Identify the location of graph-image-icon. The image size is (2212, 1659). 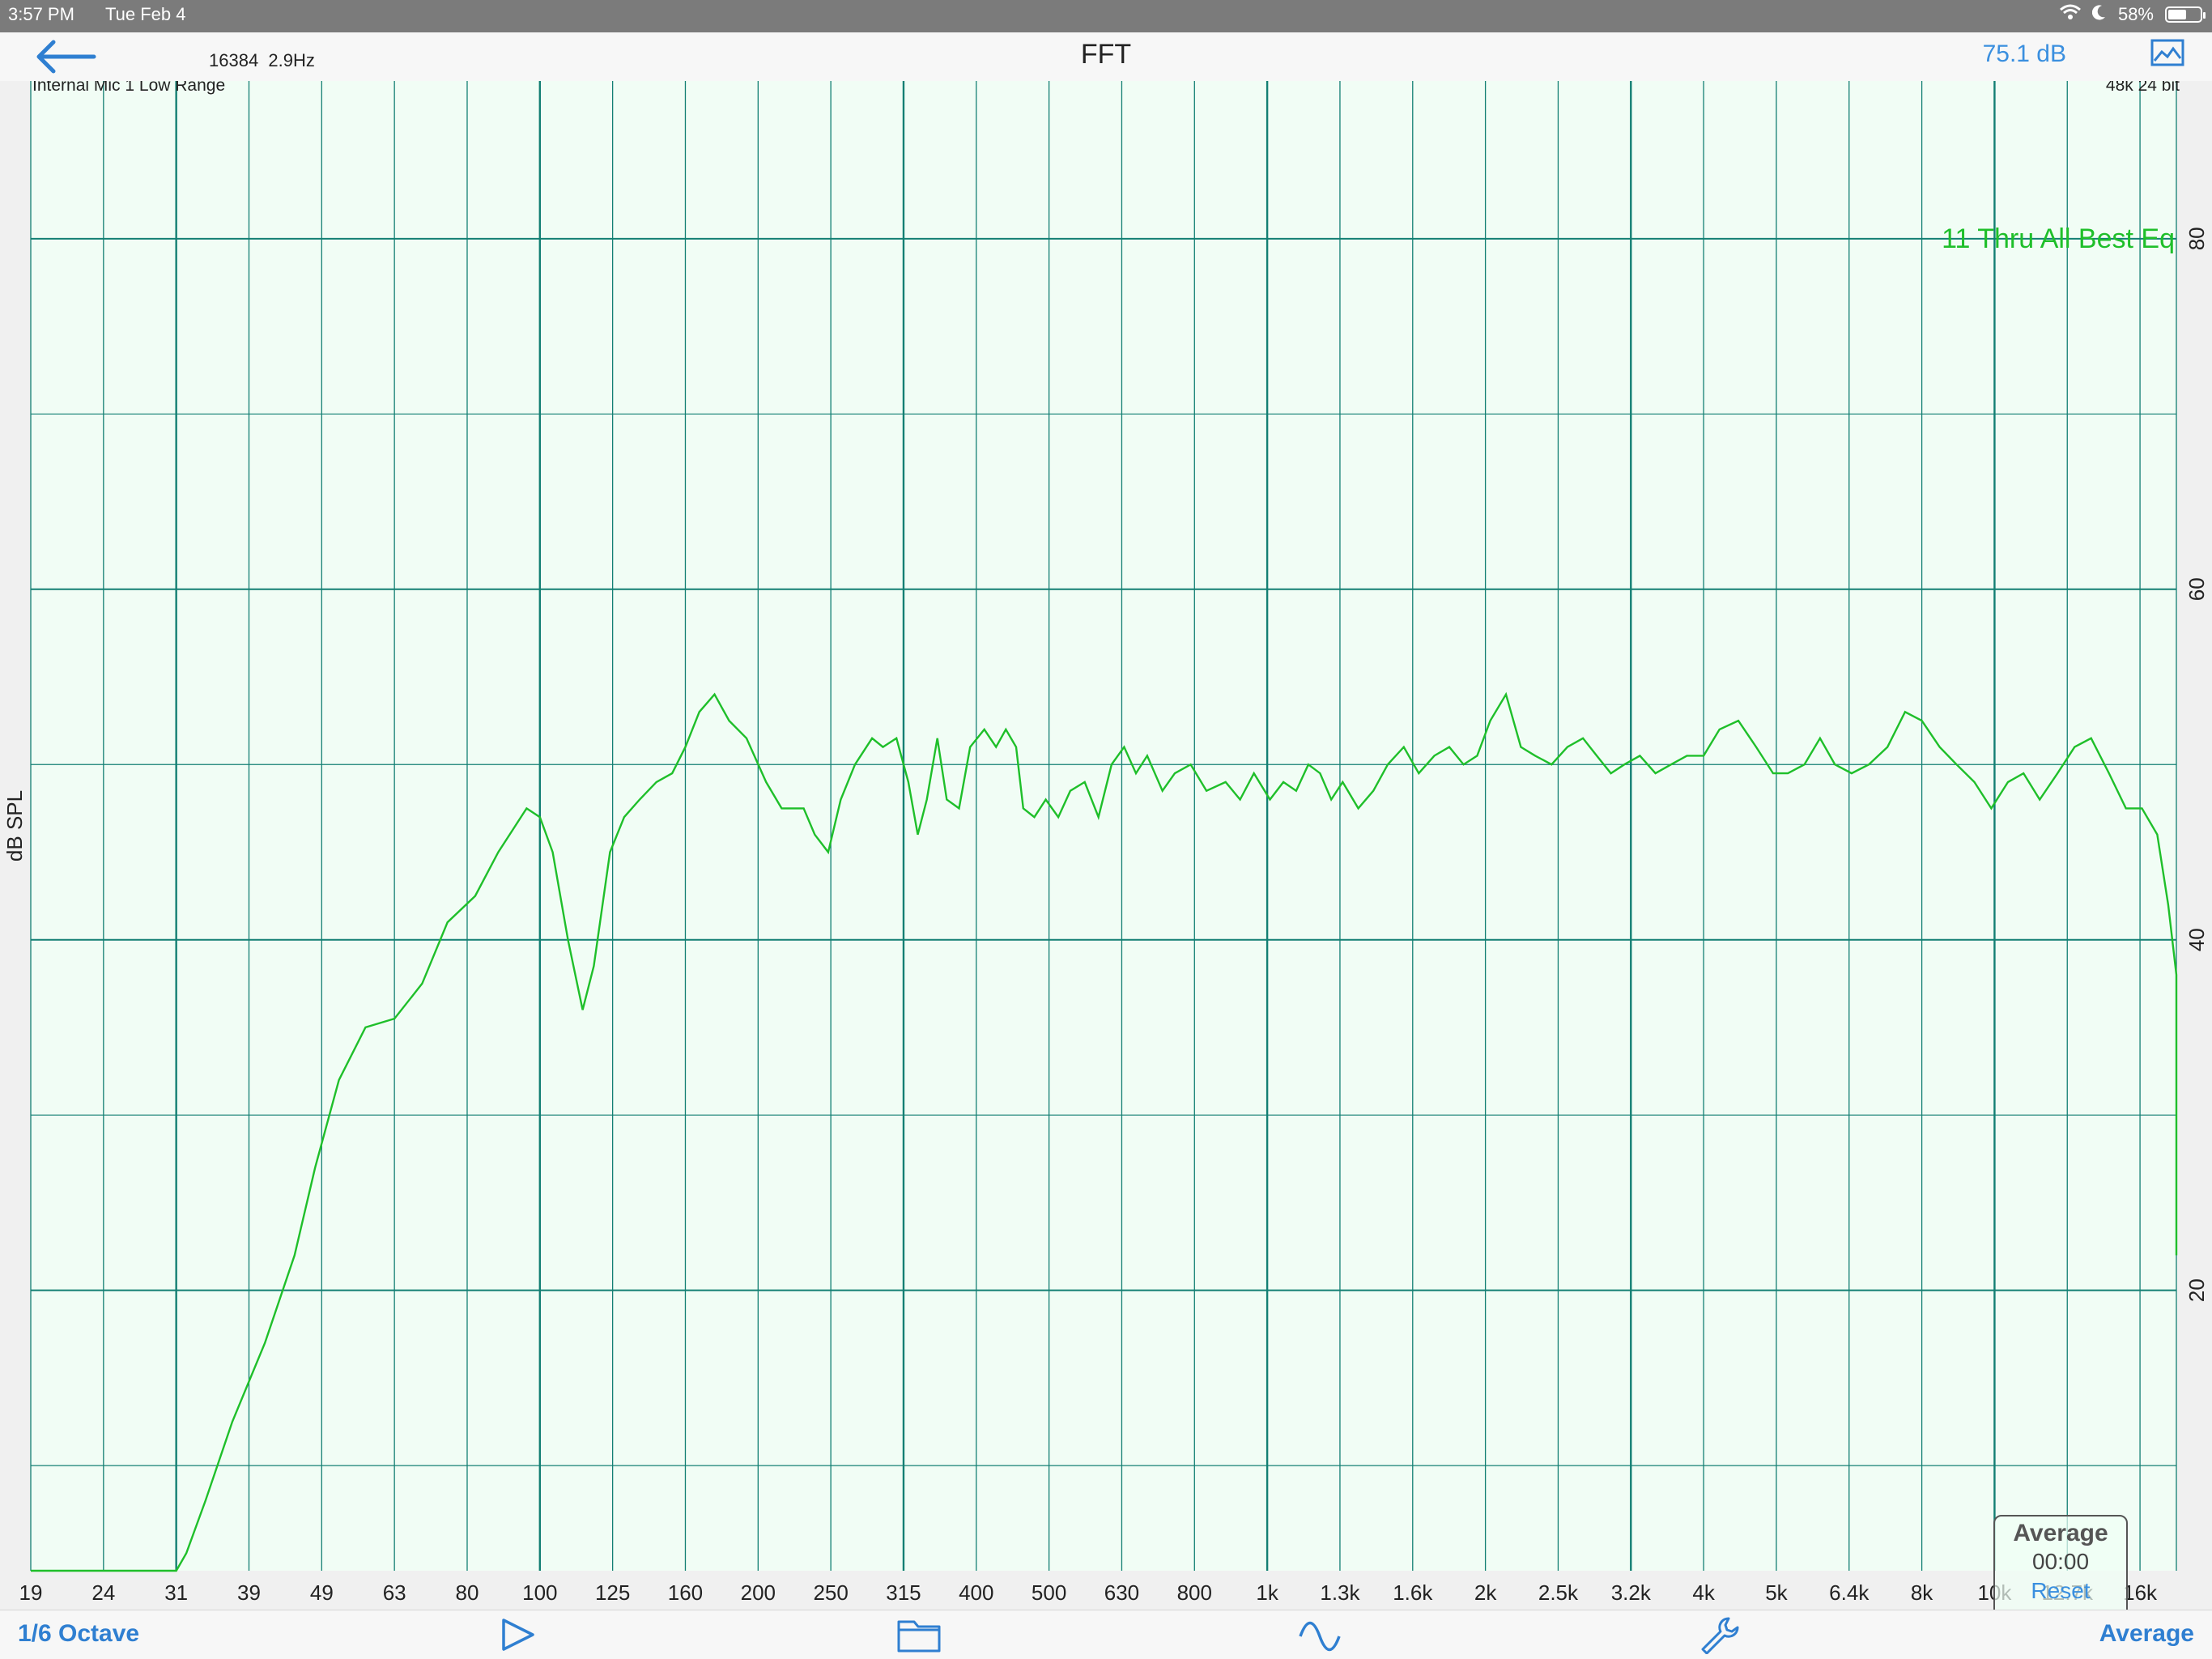
(2167, 54).